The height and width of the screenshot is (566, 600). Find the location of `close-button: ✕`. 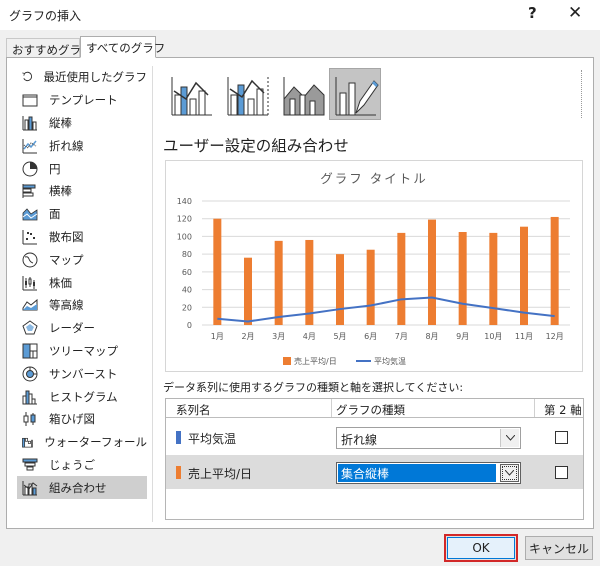

close-button: ✕ is located at coordinates (575, 13).